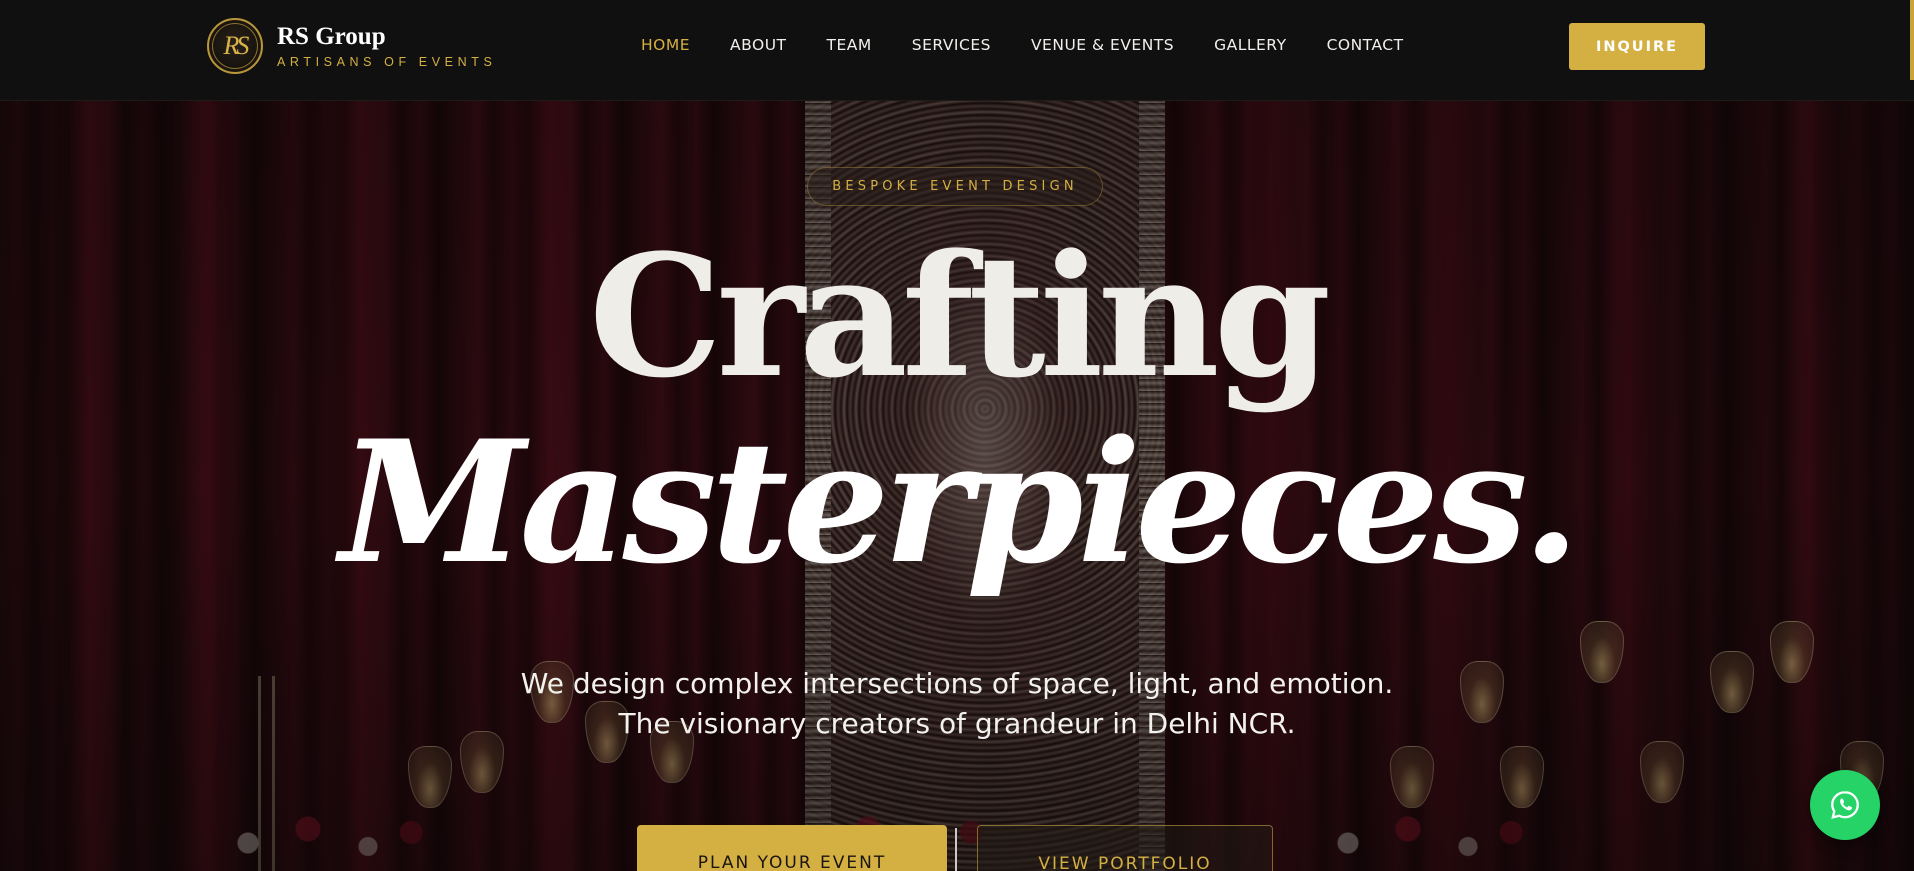  What do you see at coordinates (956, 849) in the screenshot?
I see `cta-divider` at bounding box center [956, 849].